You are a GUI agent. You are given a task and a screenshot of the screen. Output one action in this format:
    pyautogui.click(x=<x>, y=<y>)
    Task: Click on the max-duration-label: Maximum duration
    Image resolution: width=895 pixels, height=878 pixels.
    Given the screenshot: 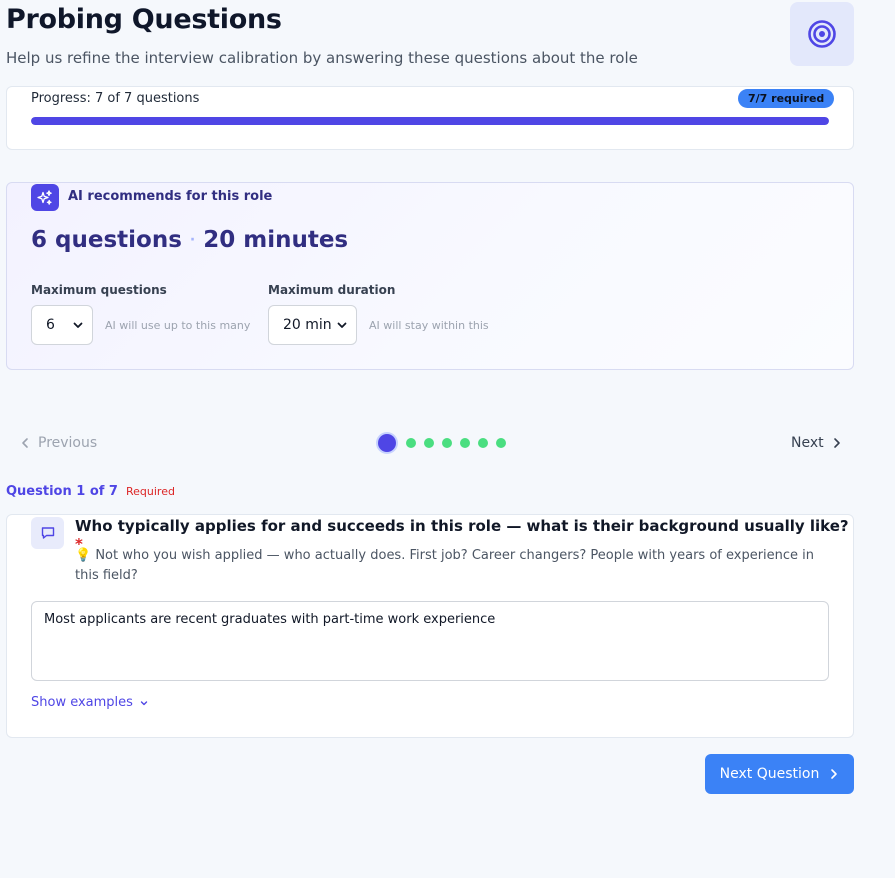 What is the action you would take?
    pyautogui.click(x=332, y=290)
    